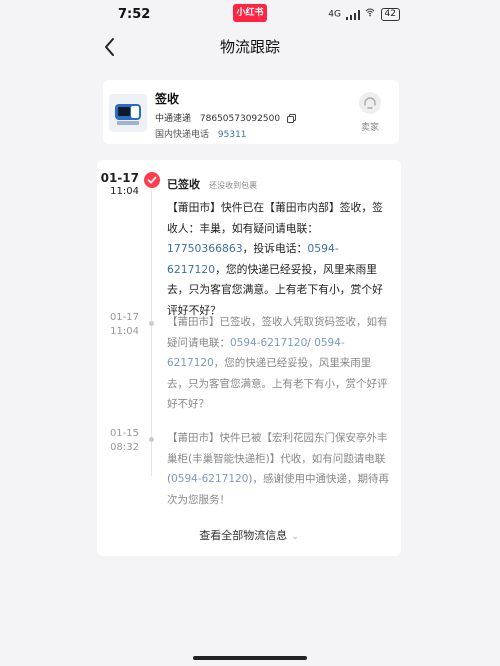 The height and width of the screenshot is (666, 500). What do you see at coordinates (232, 135) in the screenshot?
I see `carrier-phone-link: 95311` at bounding box center [232, 135].